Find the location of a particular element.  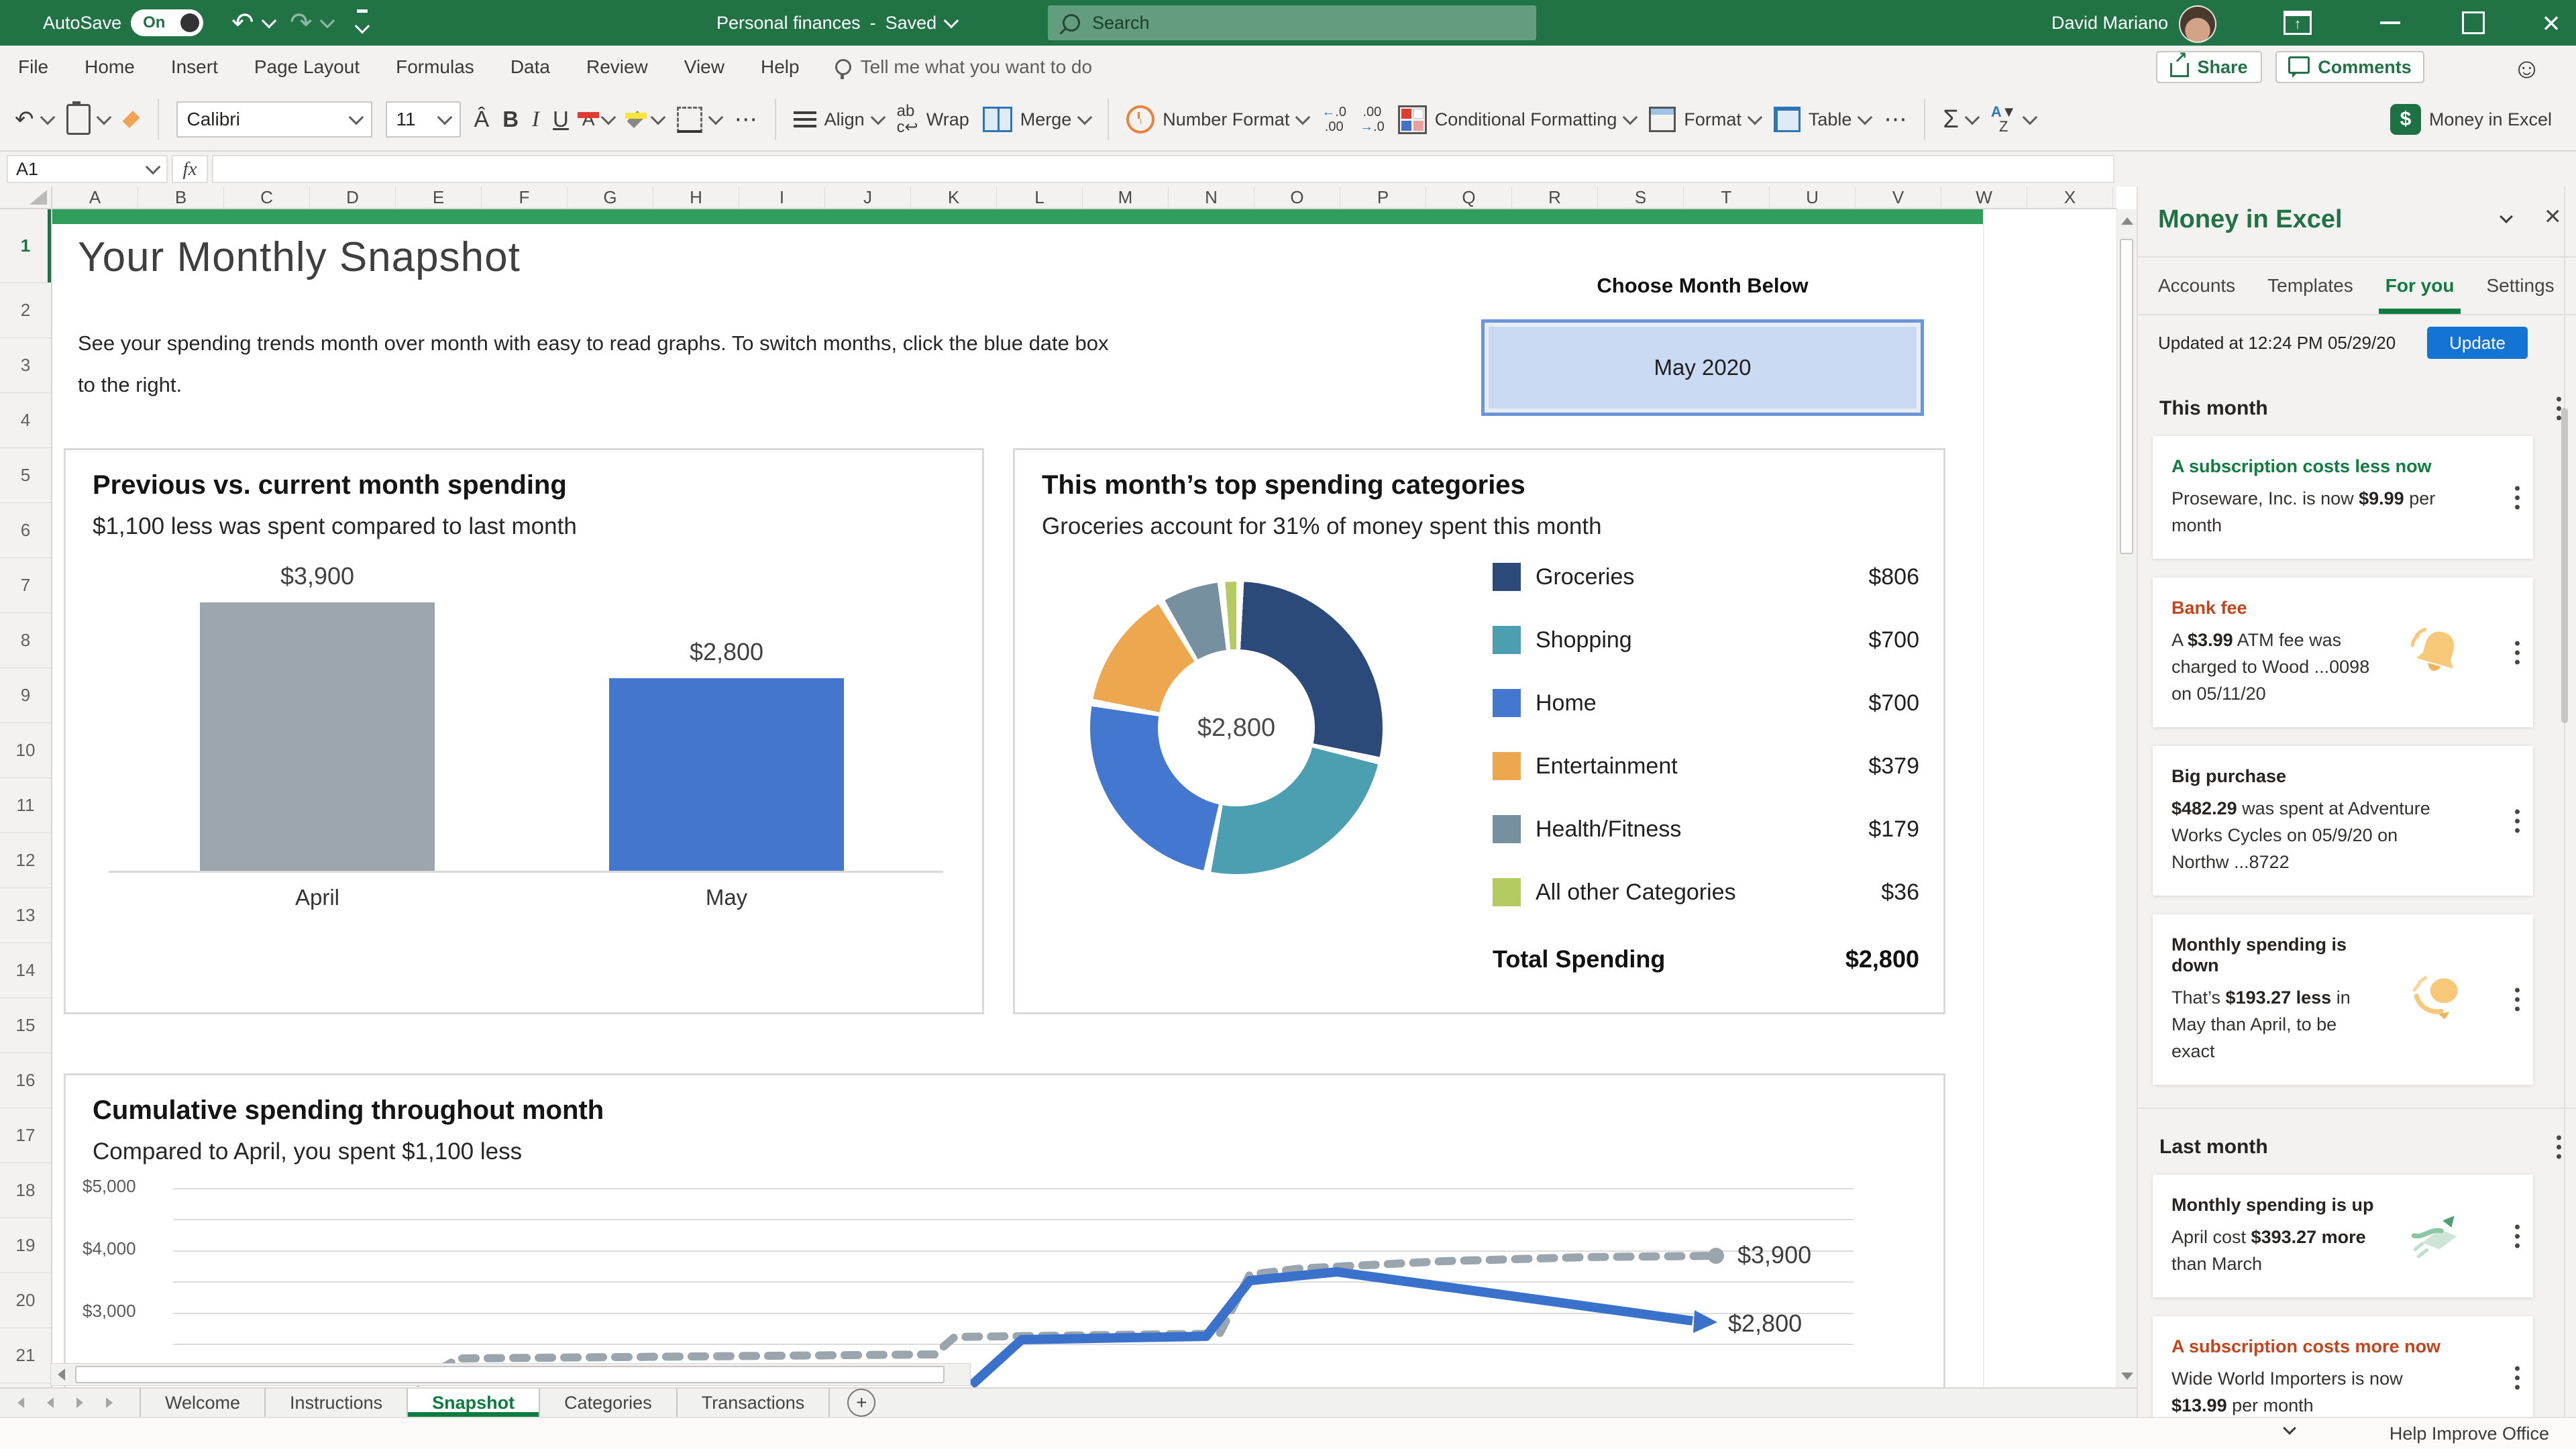

document-title: Personal finances - Saved is located at coordinates (837, 23).